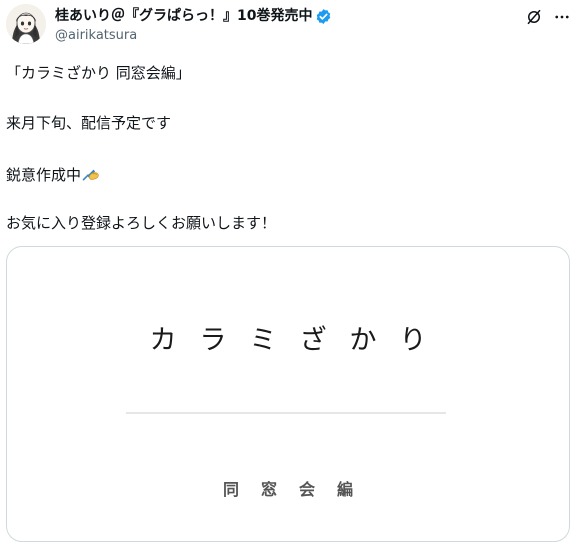 The height and width of the screenshot is (546, 576). Describe the element at coordinates (96, 36) in the screenshot. I see `author-handle: @airikatsura` at that location.